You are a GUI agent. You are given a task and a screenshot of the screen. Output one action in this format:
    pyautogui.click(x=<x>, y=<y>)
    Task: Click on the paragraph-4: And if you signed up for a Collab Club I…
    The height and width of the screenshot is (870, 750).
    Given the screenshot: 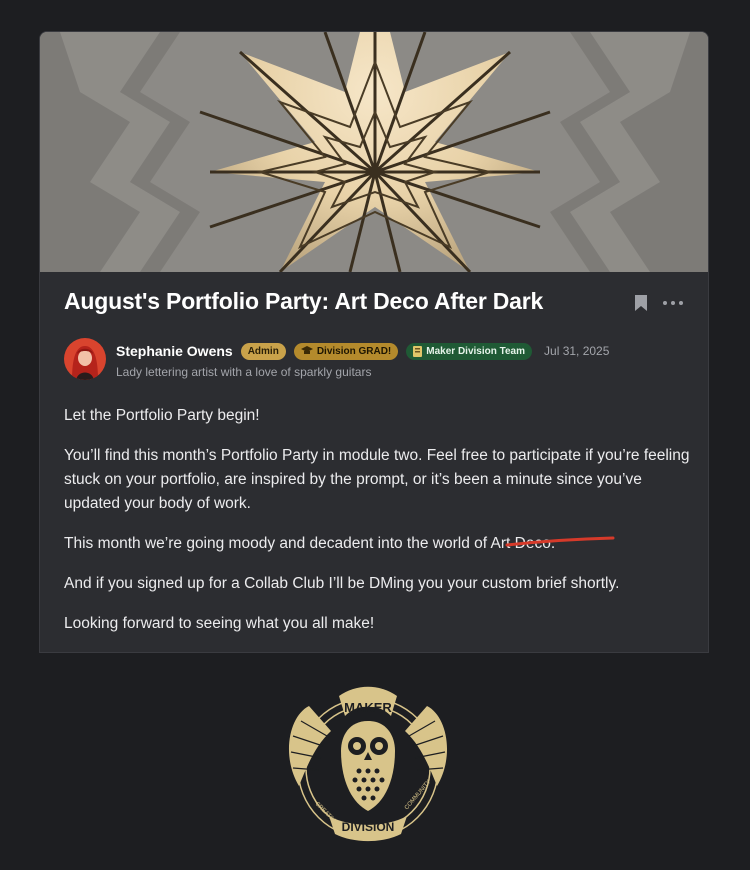 What is the action you would take?
    pyautogui.click(x=342, y=583)
    